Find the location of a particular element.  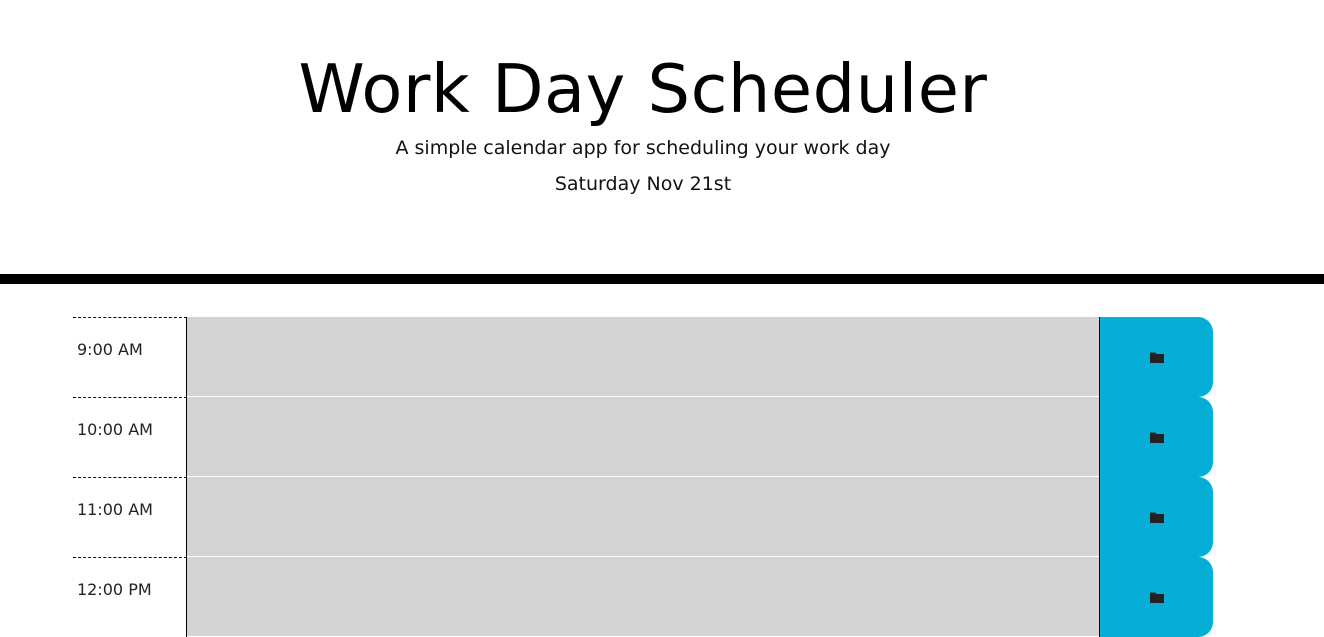

time-block-row: 11:00 AM is located at coordinates (643, 517).